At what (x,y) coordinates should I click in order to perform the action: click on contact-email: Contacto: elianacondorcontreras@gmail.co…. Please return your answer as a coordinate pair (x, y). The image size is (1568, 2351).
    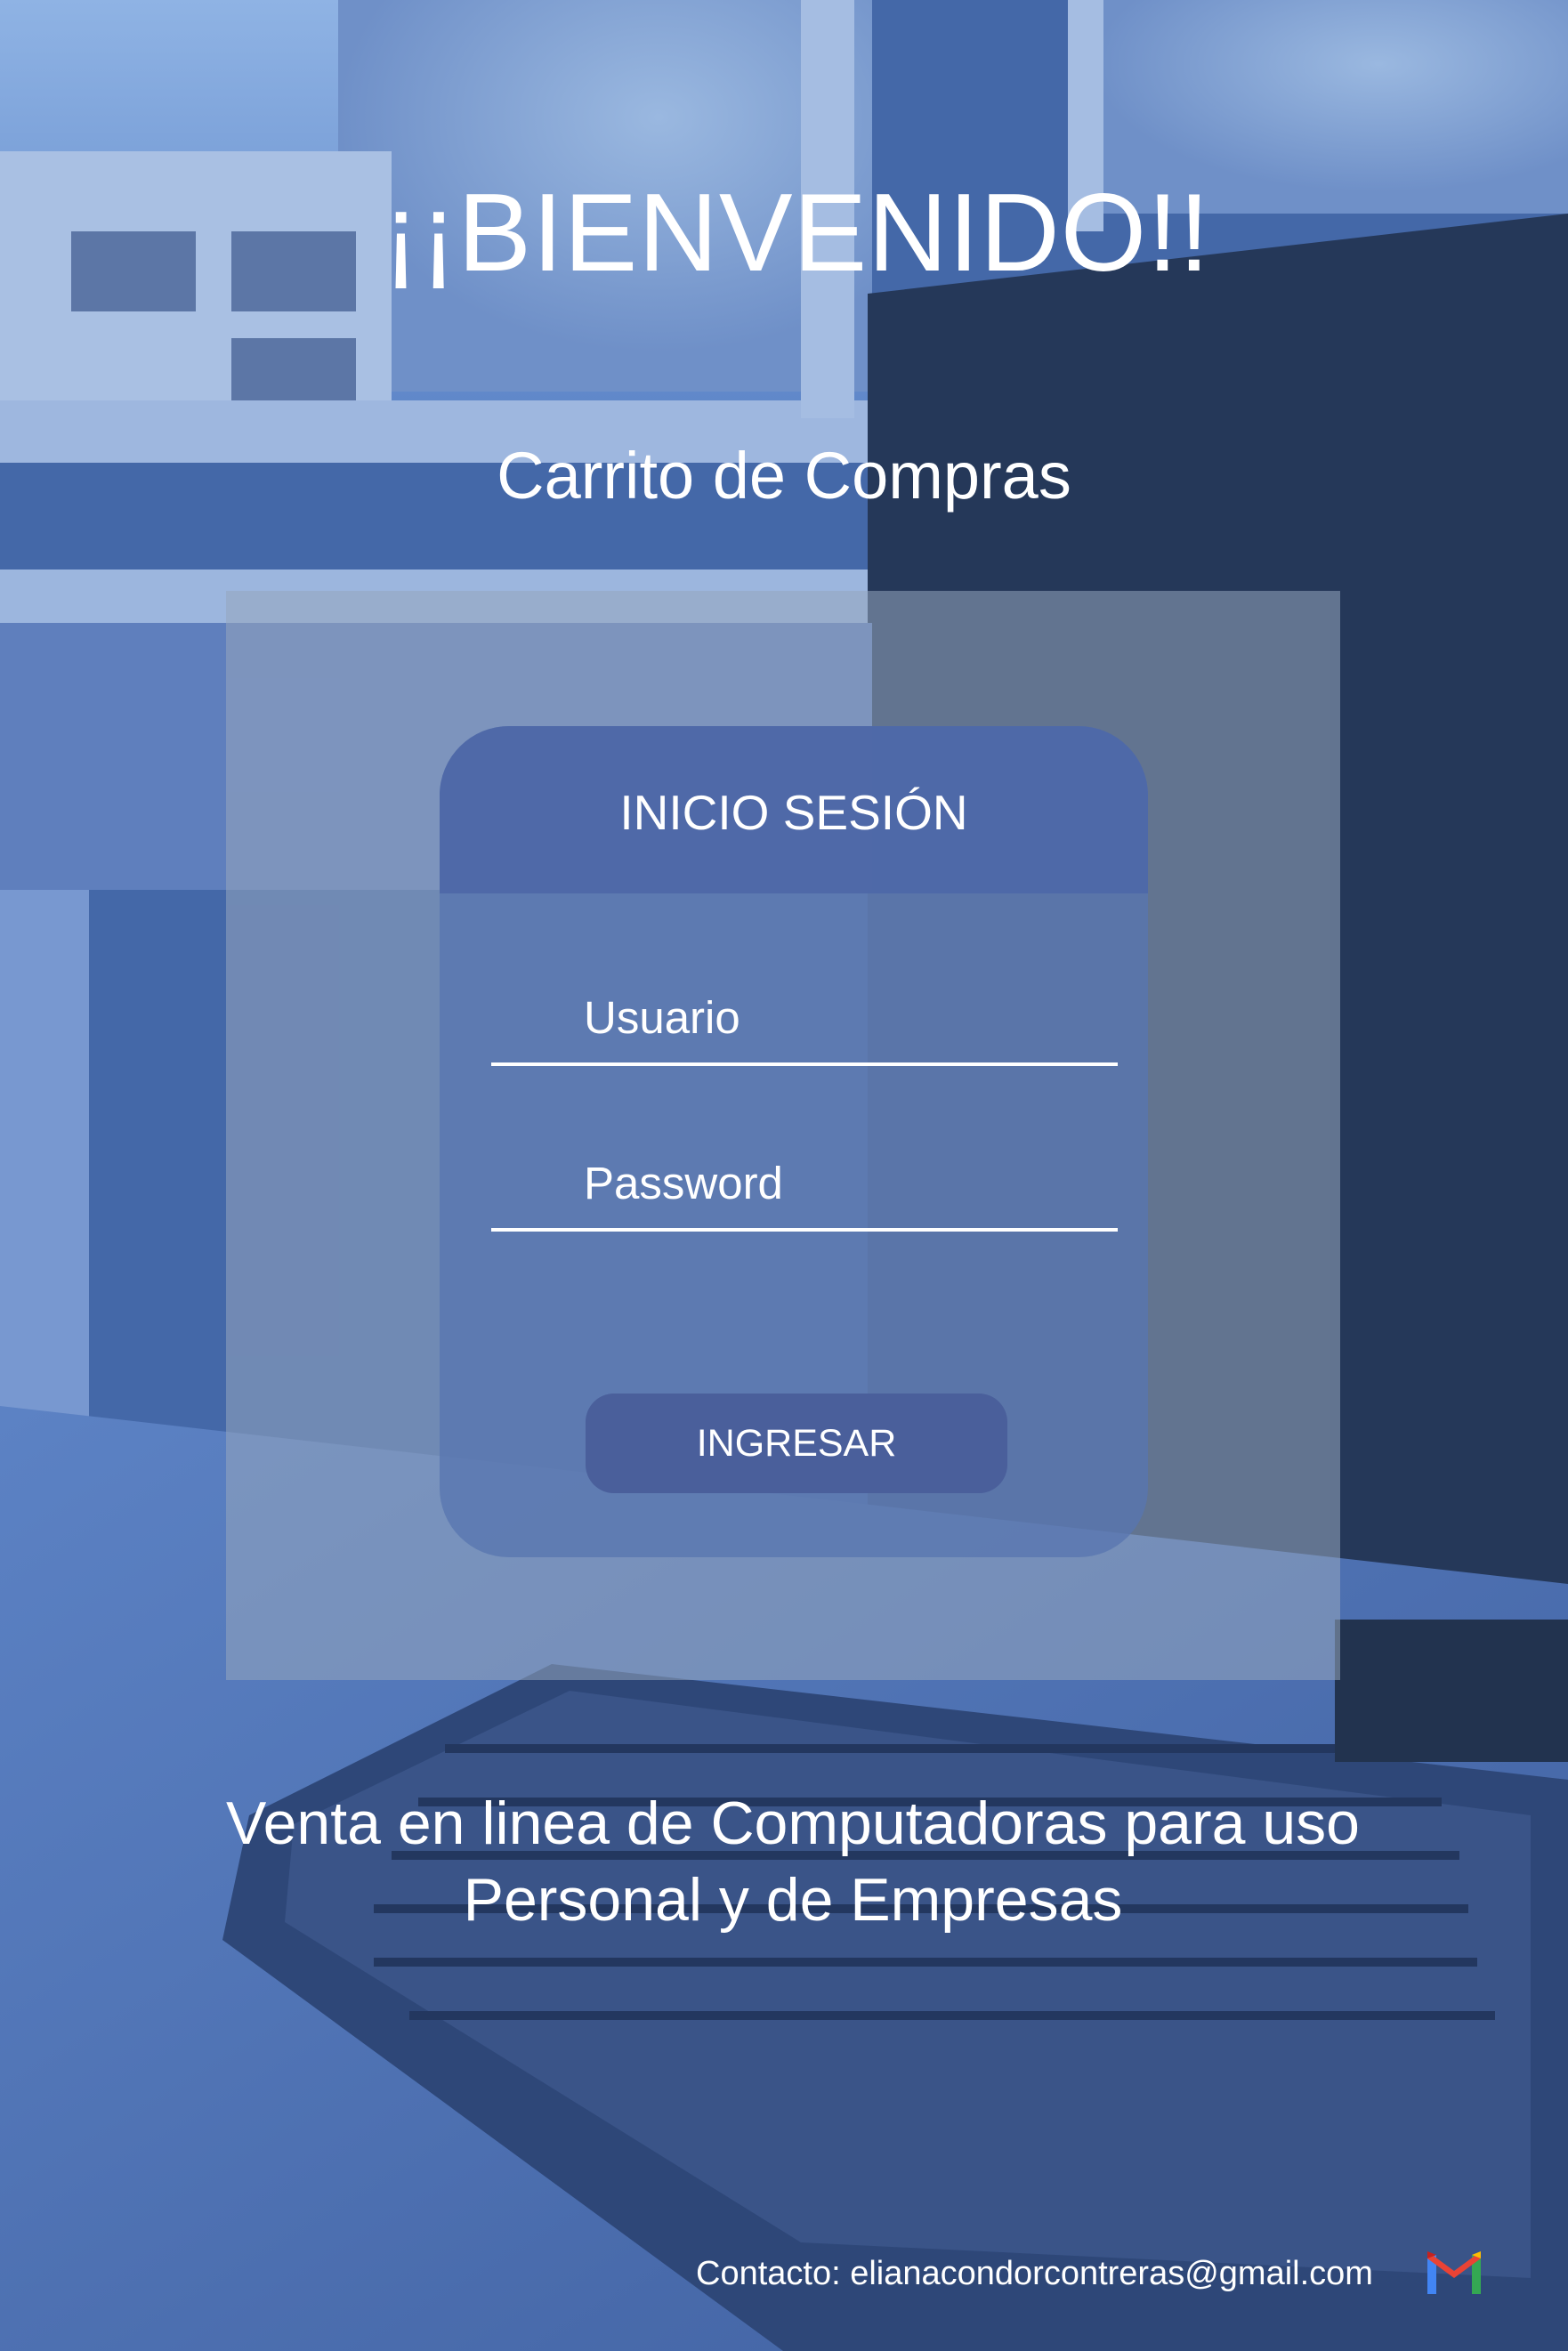
    Looking at the image, I should click on (1034, 2273).